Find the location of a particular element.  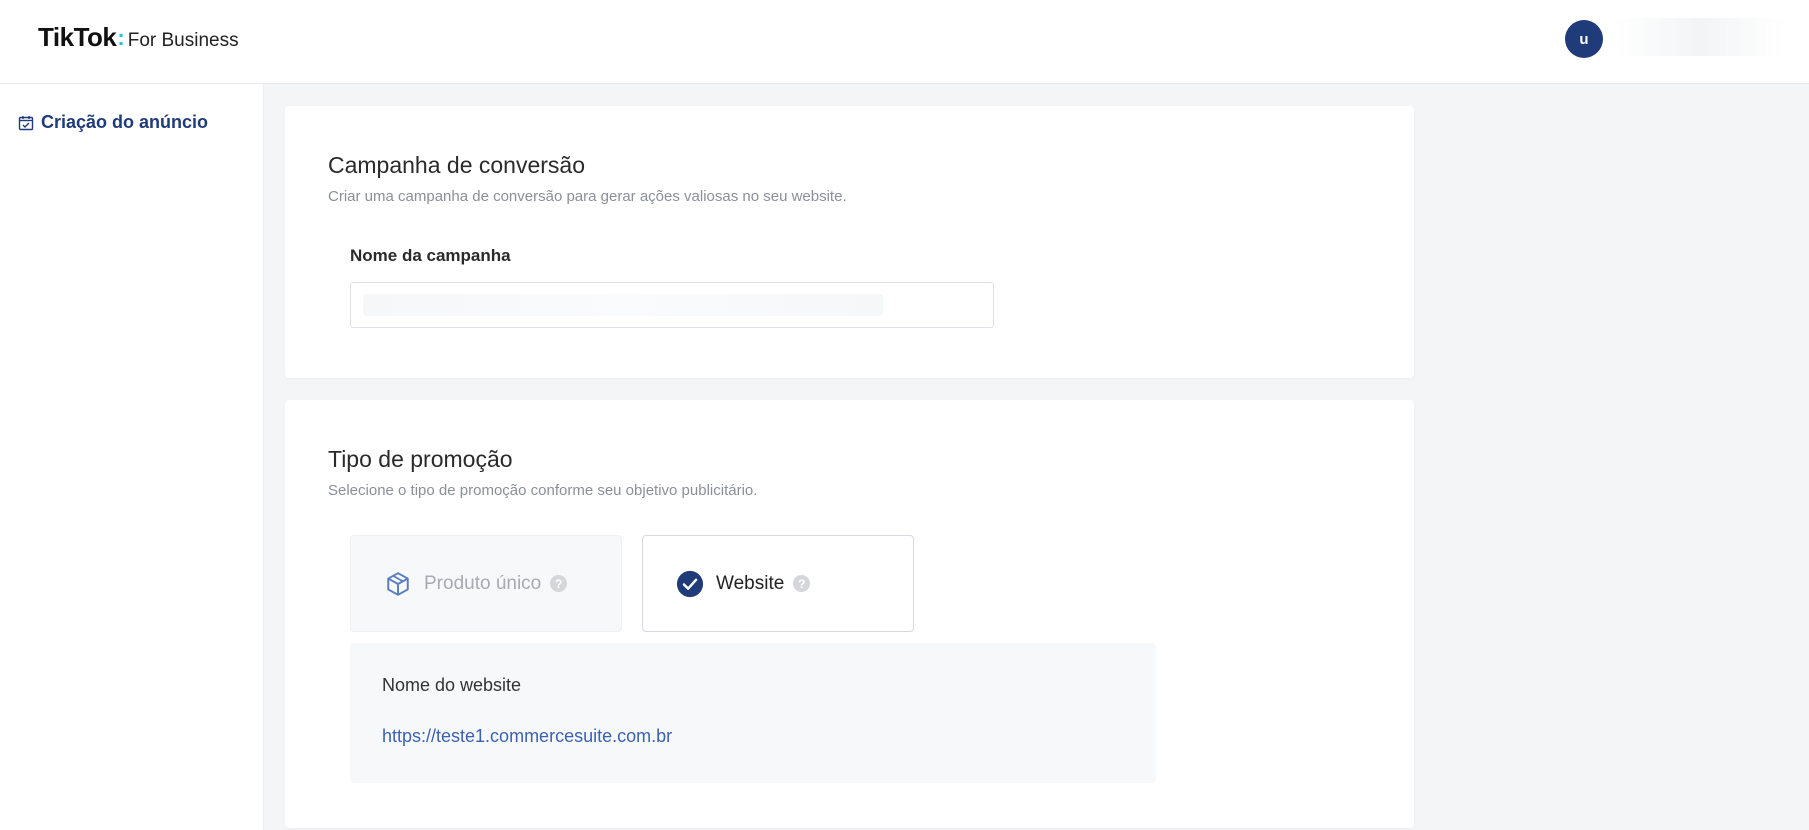

option-single-product: Produto único ? is located at coordinates (486, 583).